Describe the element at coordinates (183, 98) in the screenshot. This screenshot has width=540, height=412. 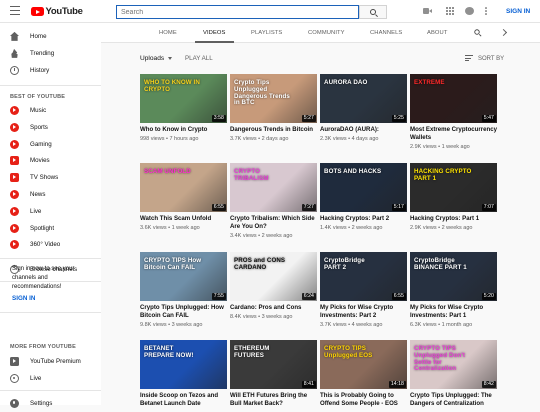
I see `video-thumbnail: WHO TO KNOW IN CRYPTO 3:58` at that location.